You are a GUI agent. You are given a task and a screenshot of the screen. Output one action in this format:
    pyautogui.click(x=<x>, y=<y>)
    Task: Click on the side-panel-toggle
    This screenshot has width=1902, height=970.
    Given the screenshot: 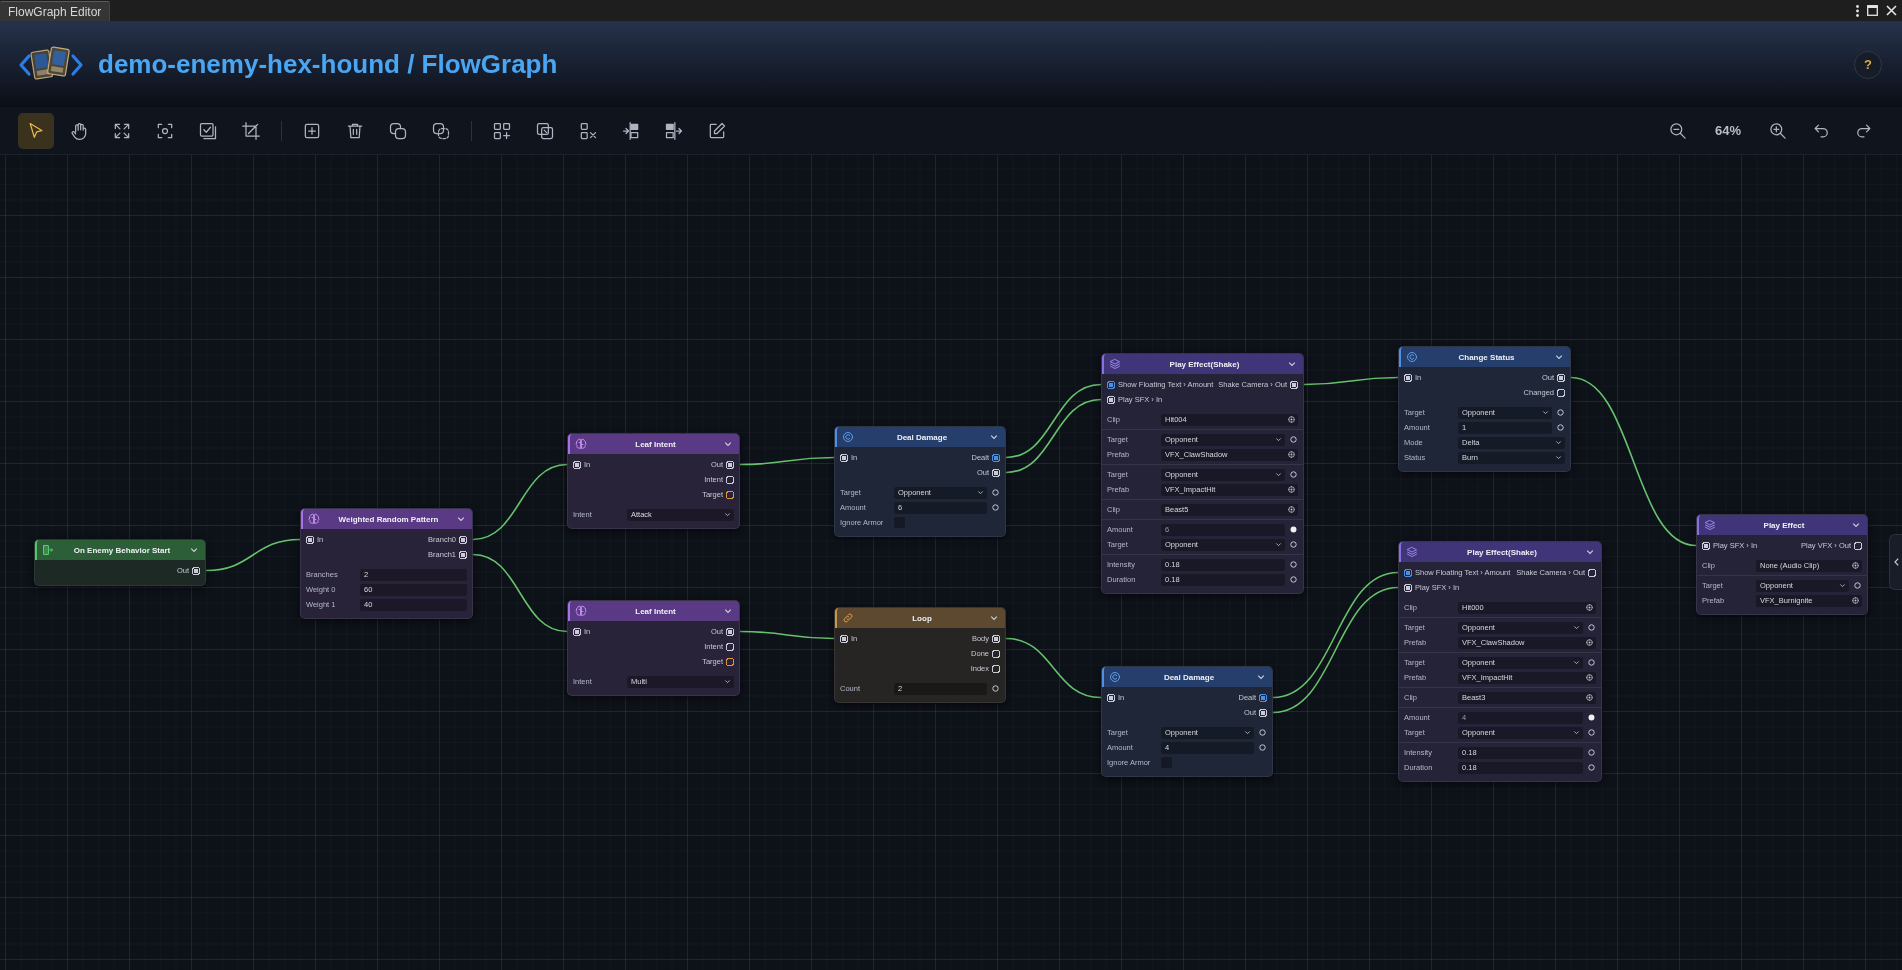 What is the action you would take?
    pyautogui.click(x=1895, y=562)
    